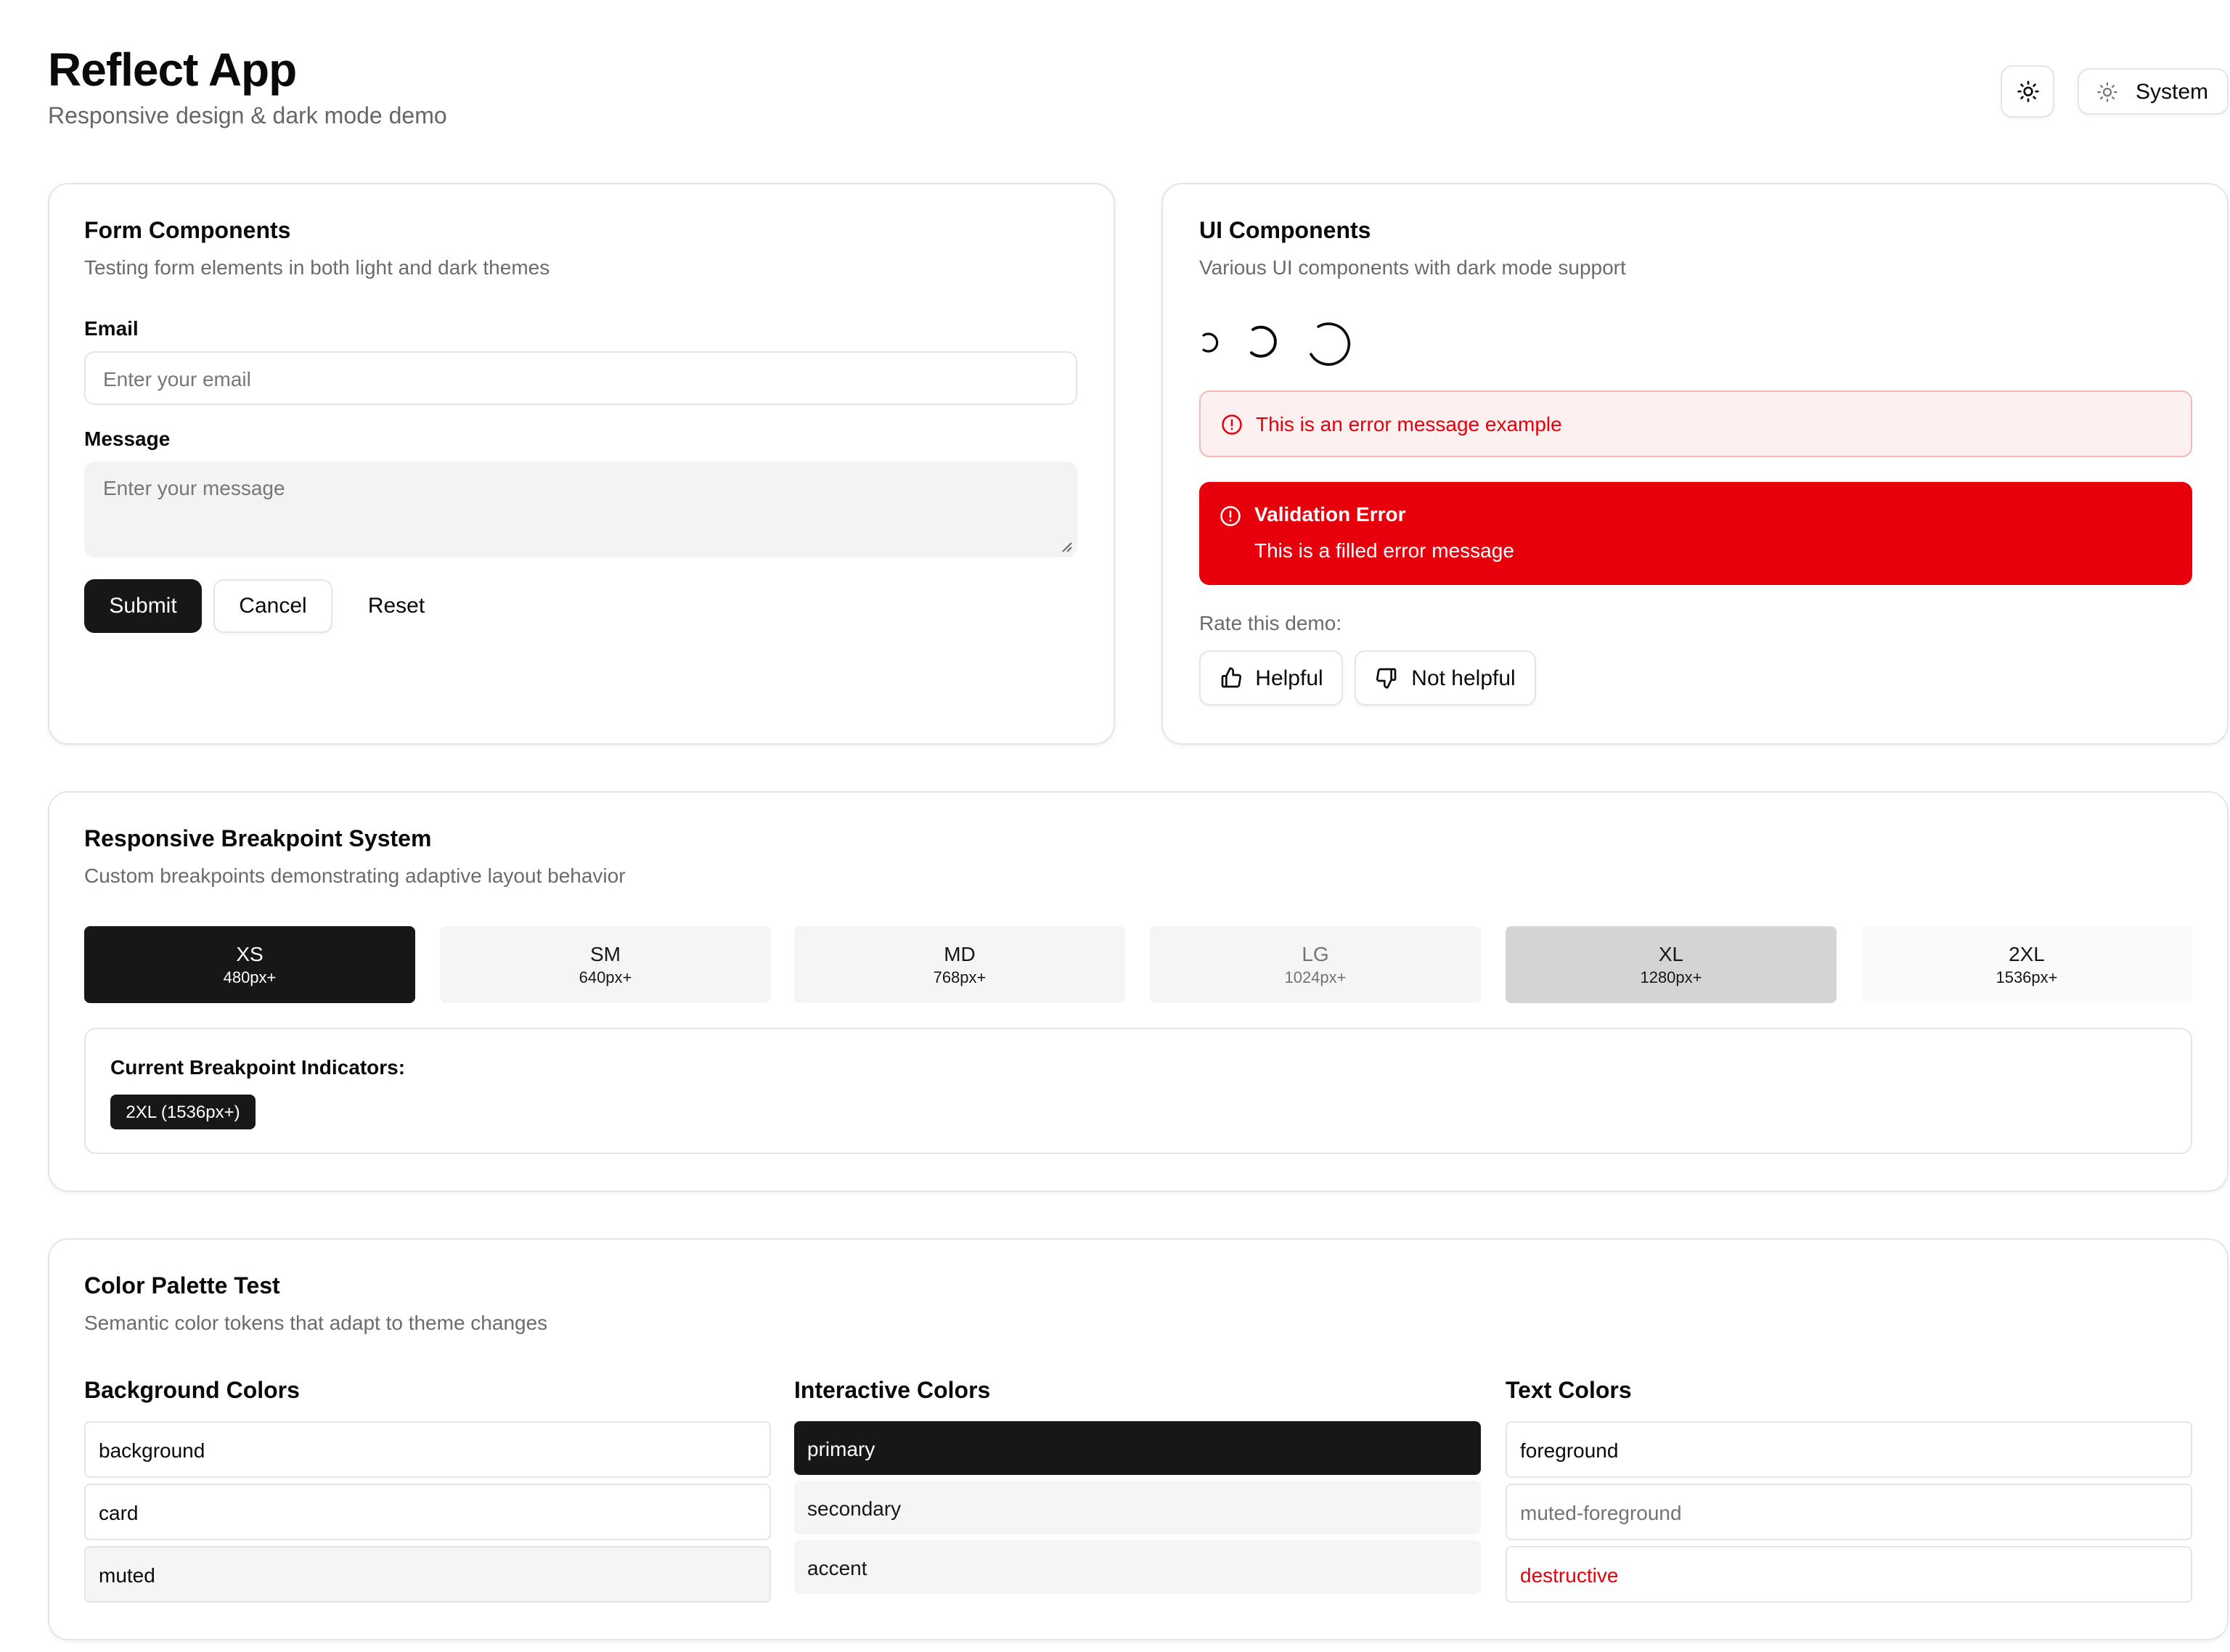  I want to click on swatch-card: card, so click(428, 1512).